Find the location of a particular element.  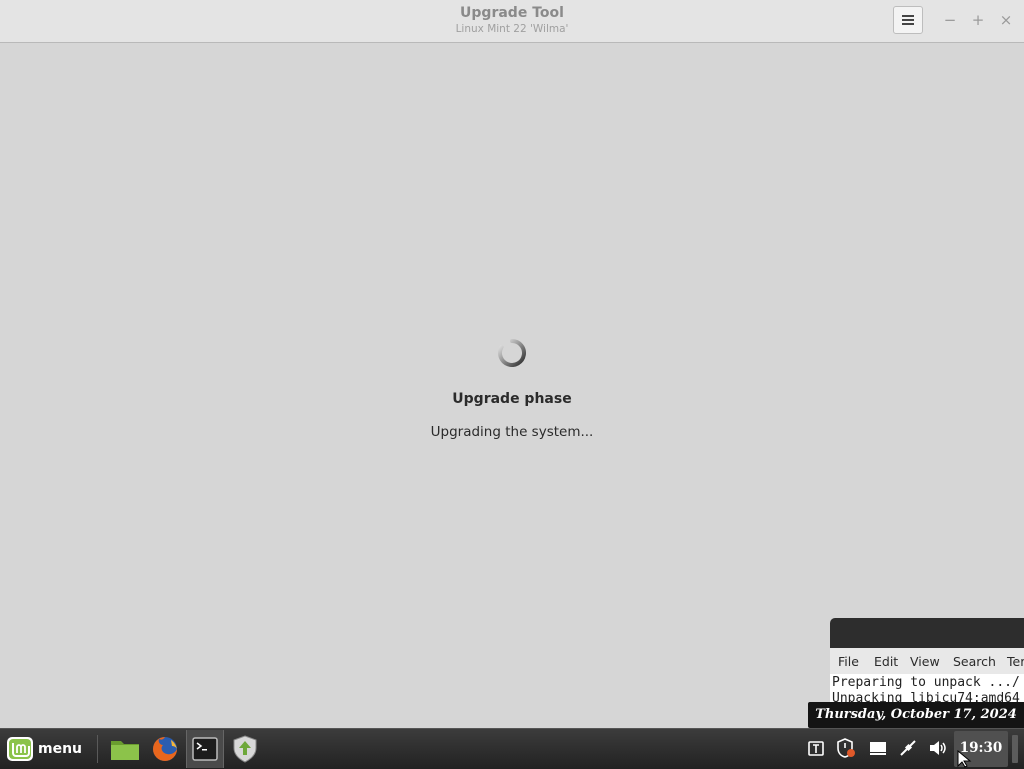

window-subtitle: Linux Mint 22 'Wilma' is located at coordinates (512, 29).